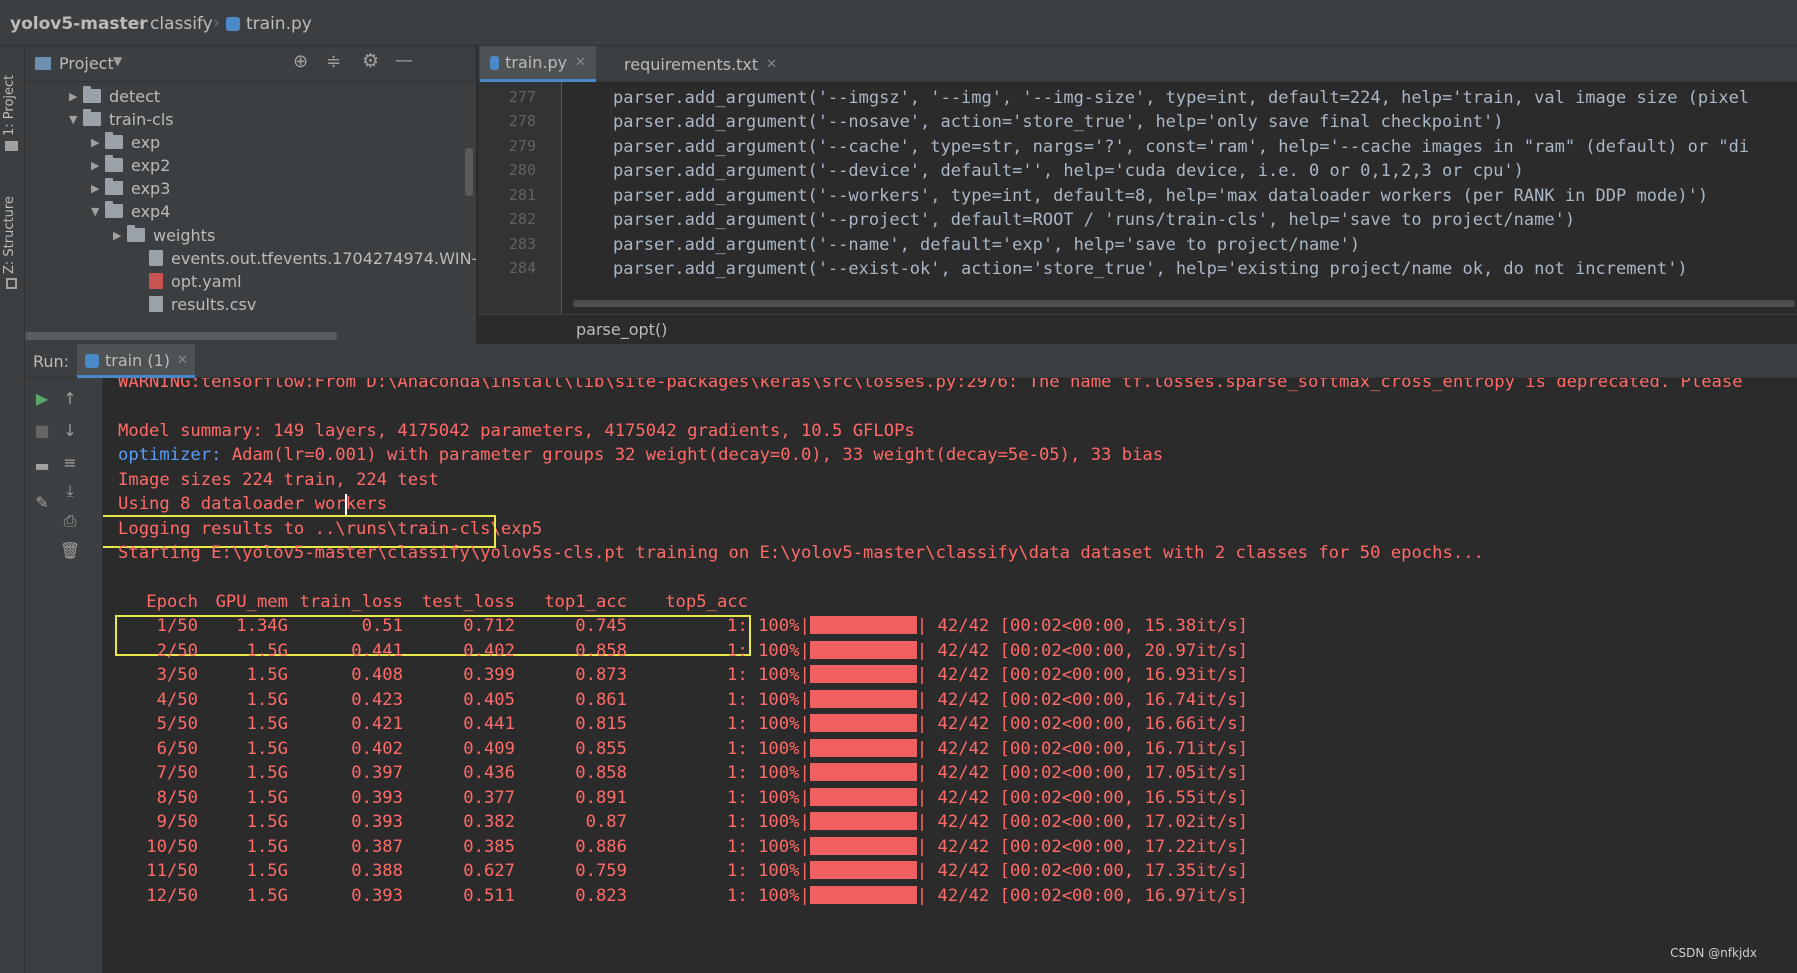  Describe the element at coordinates (130, 211) in the screenshot. I see `tree-item-exp4: ▼ exp4` at that location.